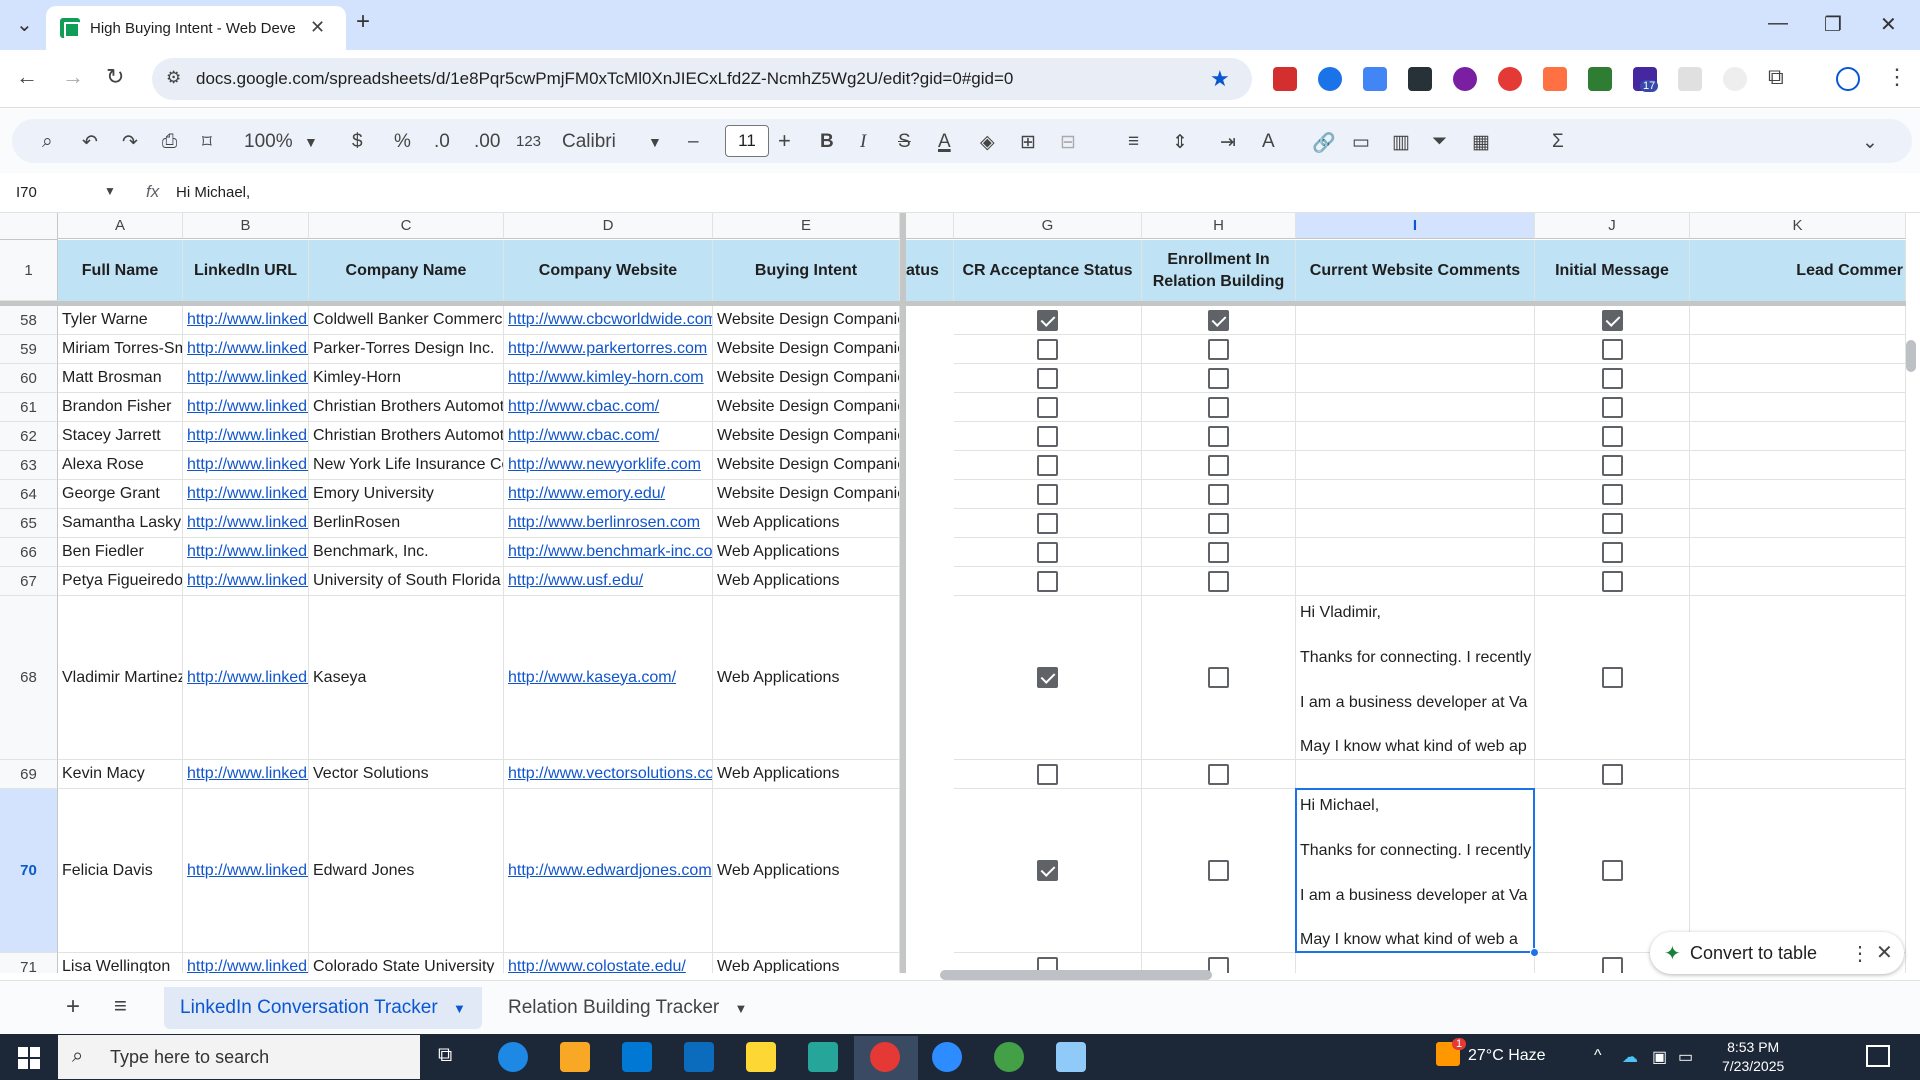 Image resolution: width=1920 pixels, height=1080 pixels. I want to click on cell-company-website: http://www.newyorklife.com, so click(608, 465).